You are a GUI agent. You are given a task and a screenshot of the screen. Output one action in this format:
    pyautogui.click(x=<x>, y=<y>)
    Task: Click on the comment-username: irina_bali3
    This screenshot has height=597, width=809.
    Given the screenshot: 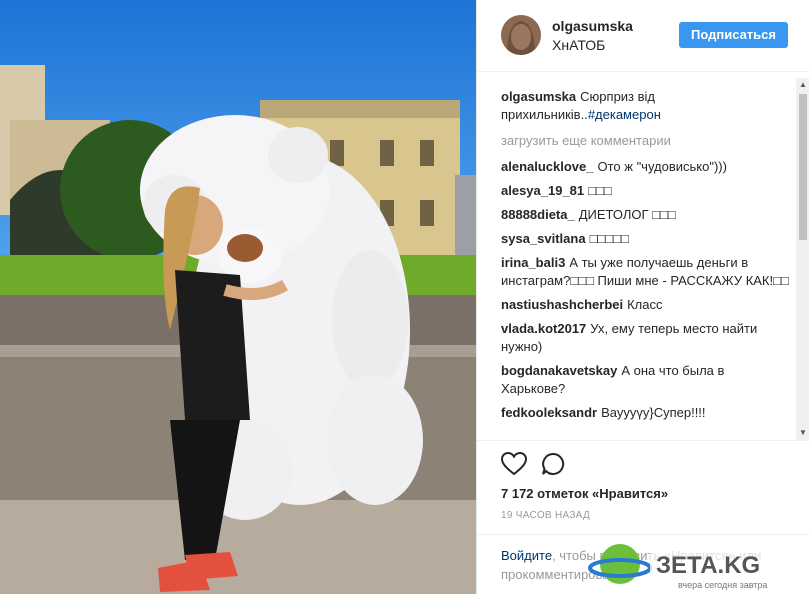 What is the action you would take?
    pyautogui.click(x=533, y=262)
    